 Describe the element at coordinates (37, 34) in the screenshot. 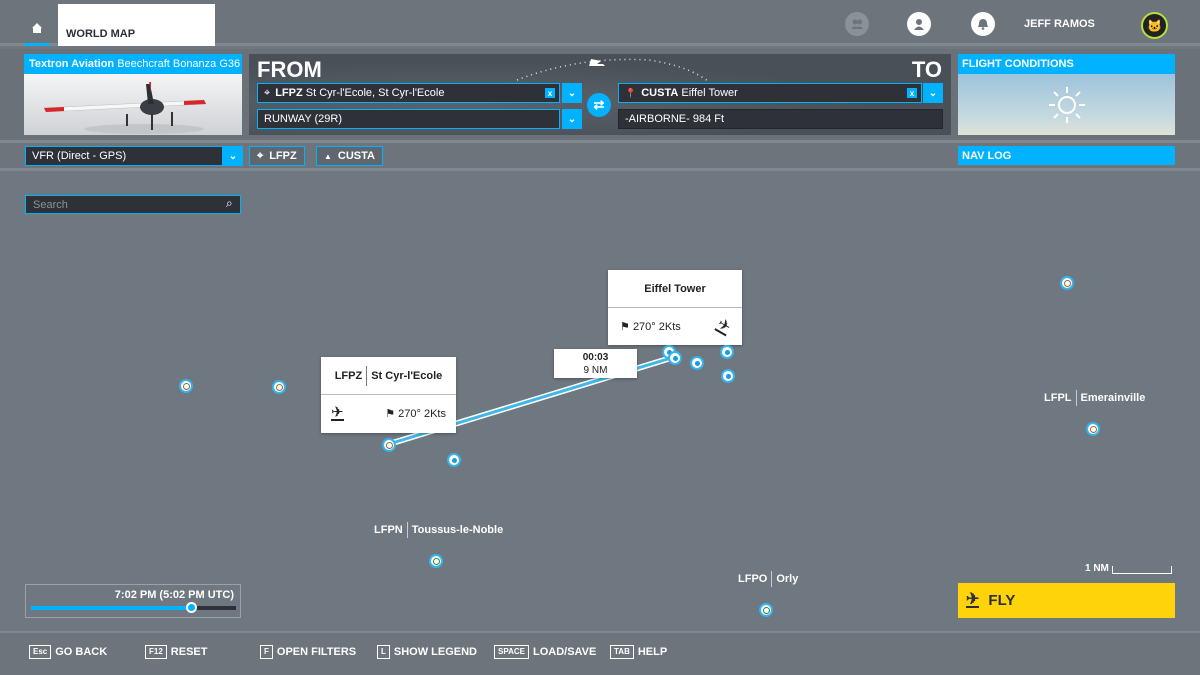

I see `home-tab` at that location.